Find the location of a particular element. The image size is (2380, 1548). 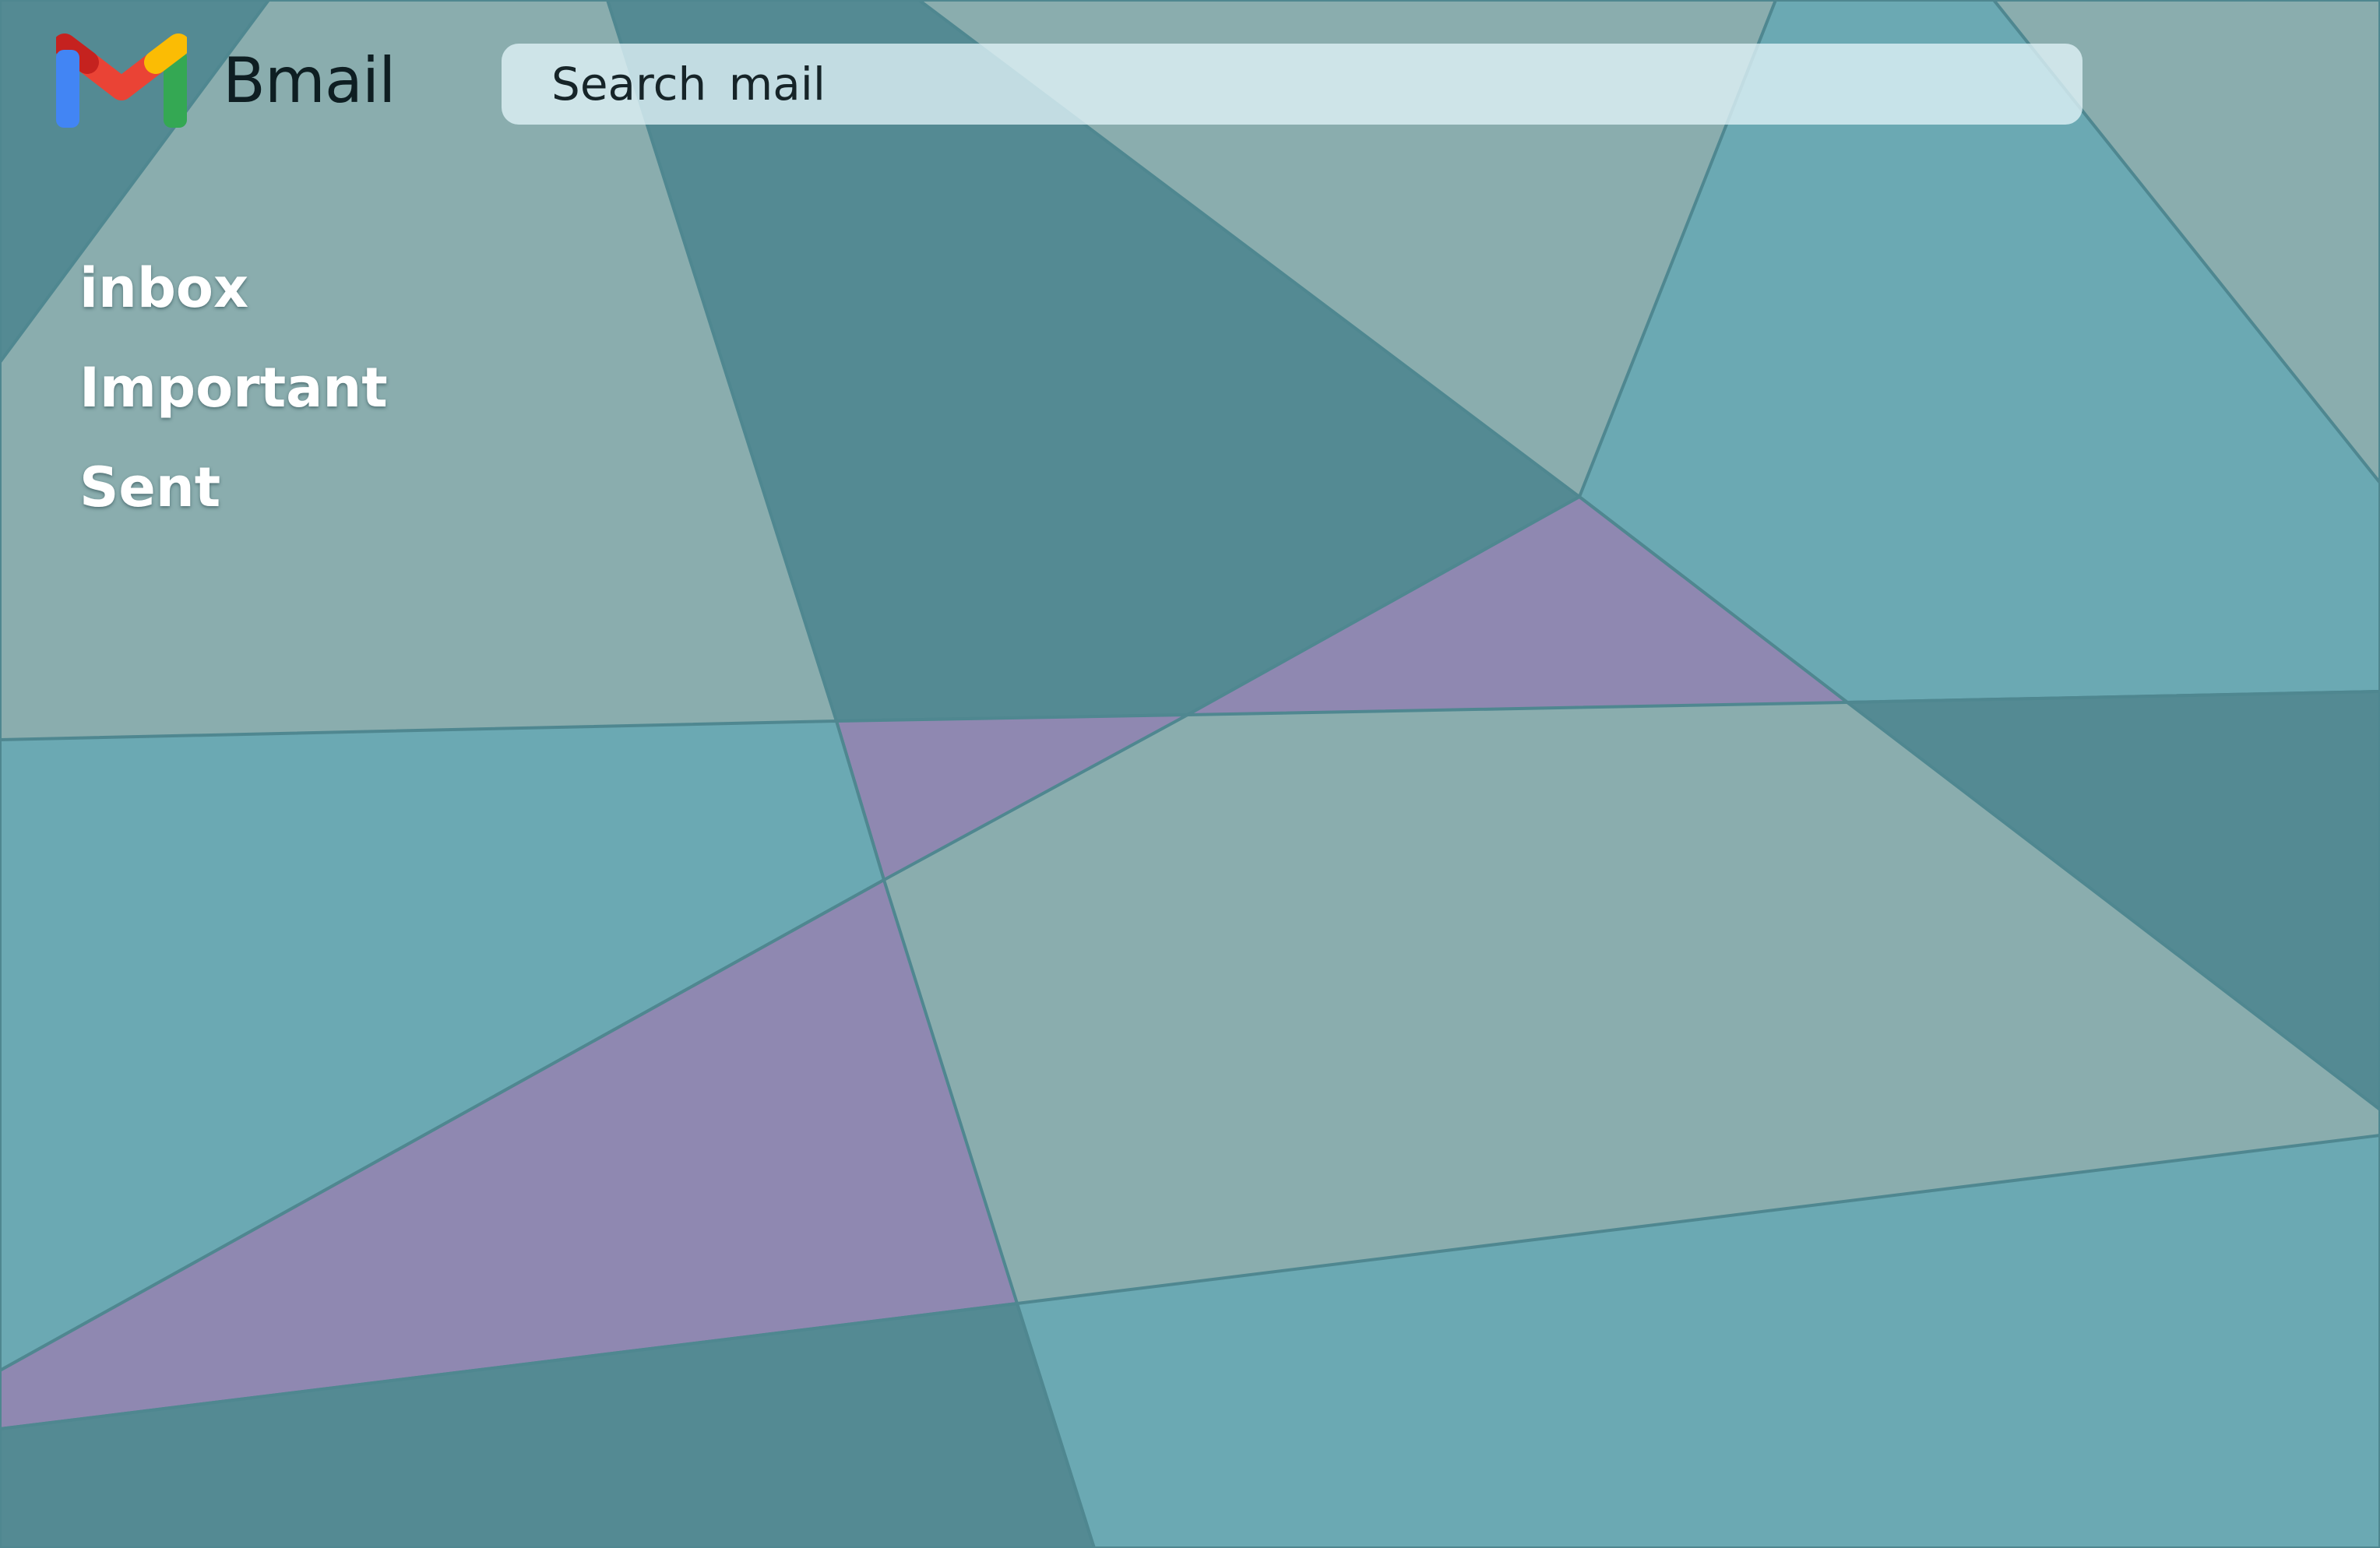

sidebar-item-important: Important is located at coordinates (233, 397).